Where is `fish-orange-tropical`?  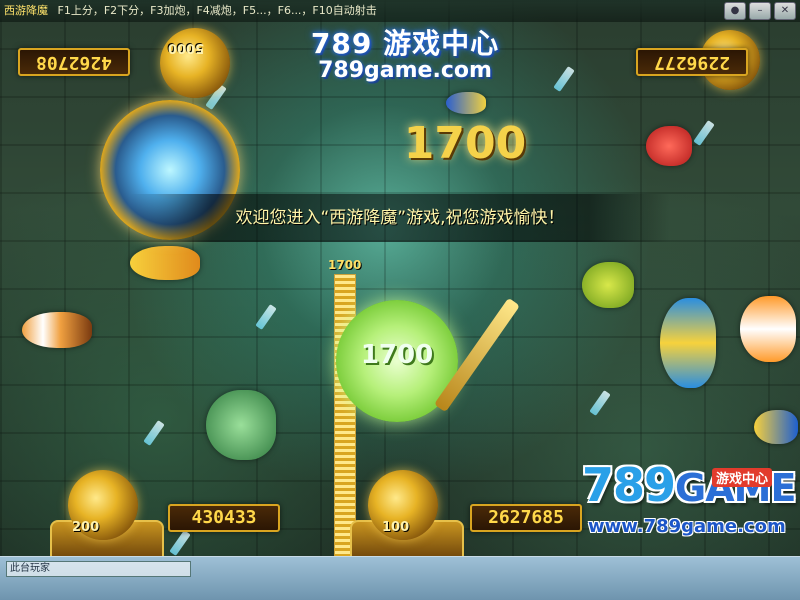
fish-orange-tropical is located at coordinates (768, 329).